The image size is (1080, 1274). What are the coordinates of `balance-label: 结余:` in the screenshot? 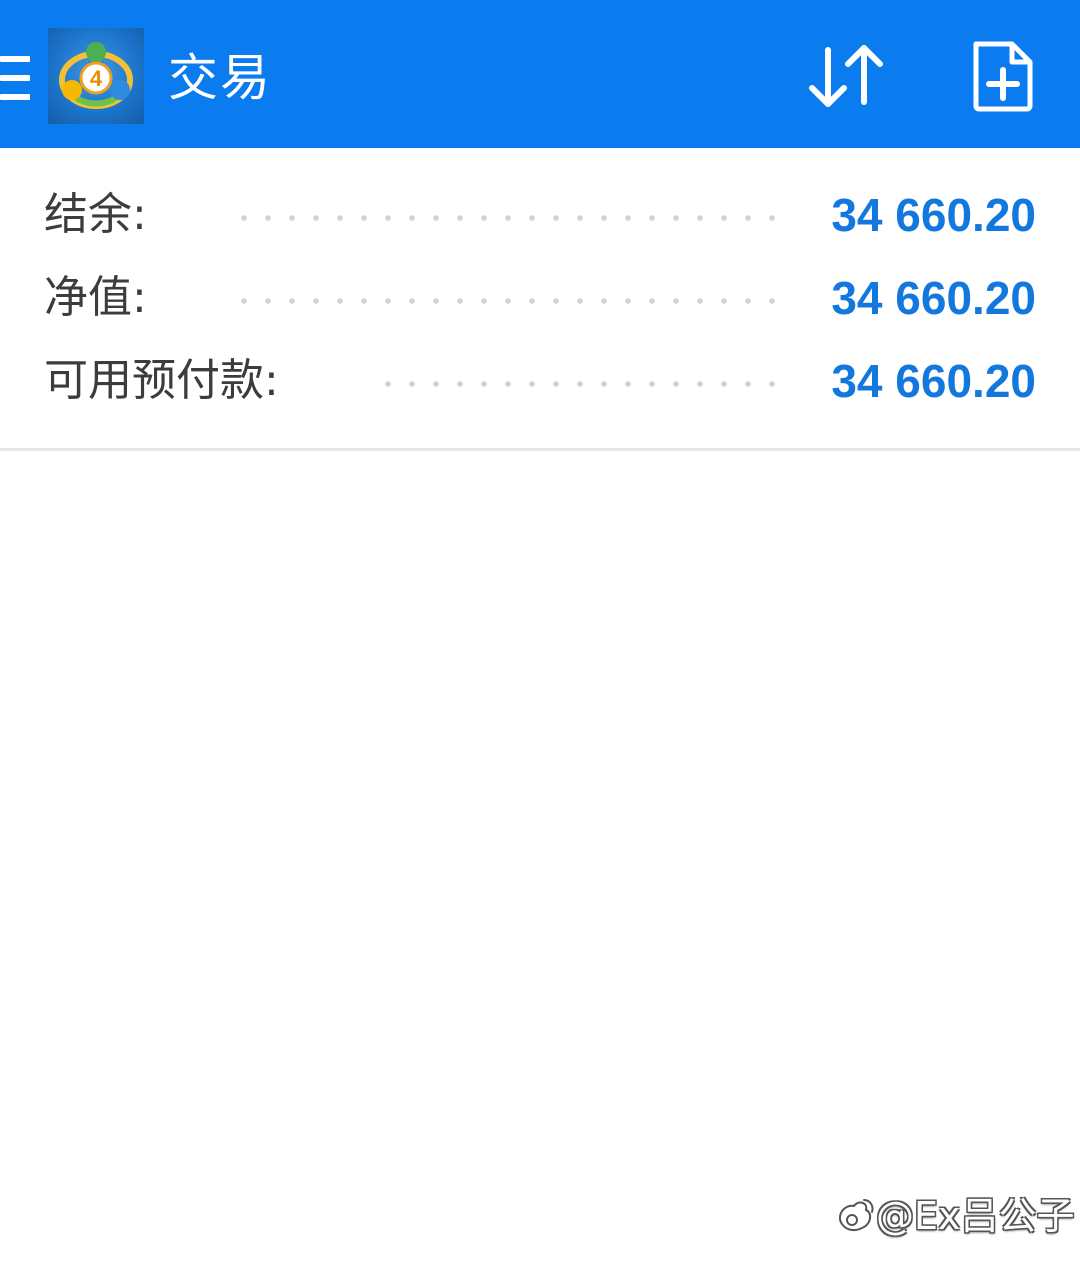 It's located at (95, 214).